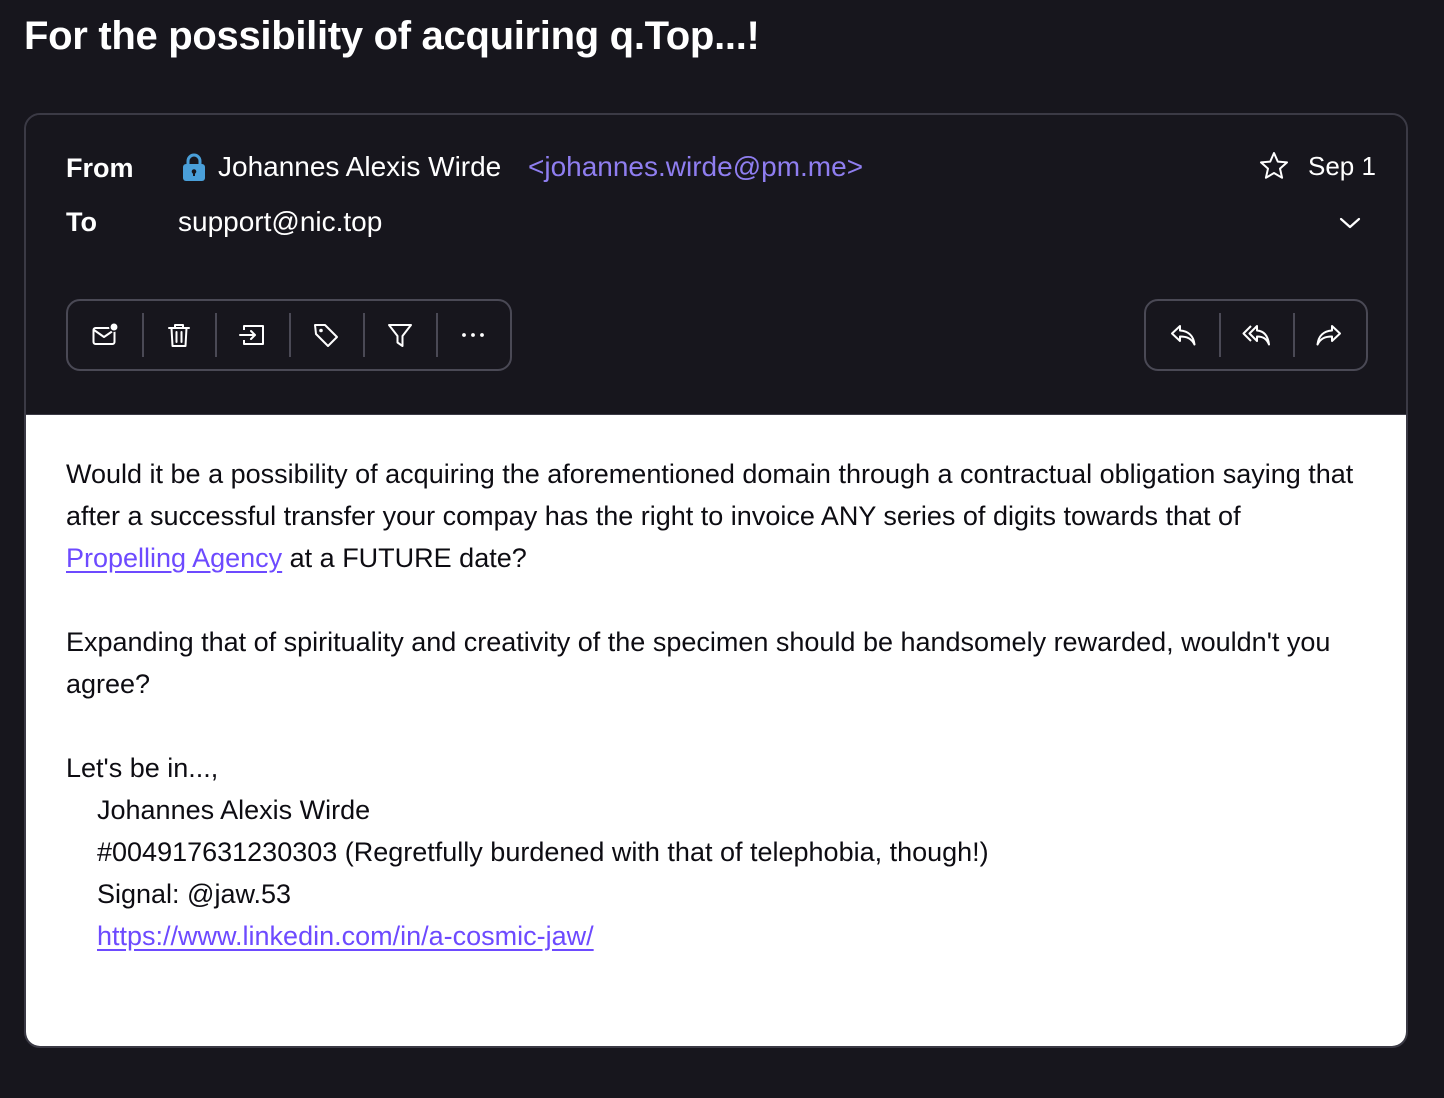 The image size is (1444, 1098). I want to click on trash-icon, so click(178, 335).